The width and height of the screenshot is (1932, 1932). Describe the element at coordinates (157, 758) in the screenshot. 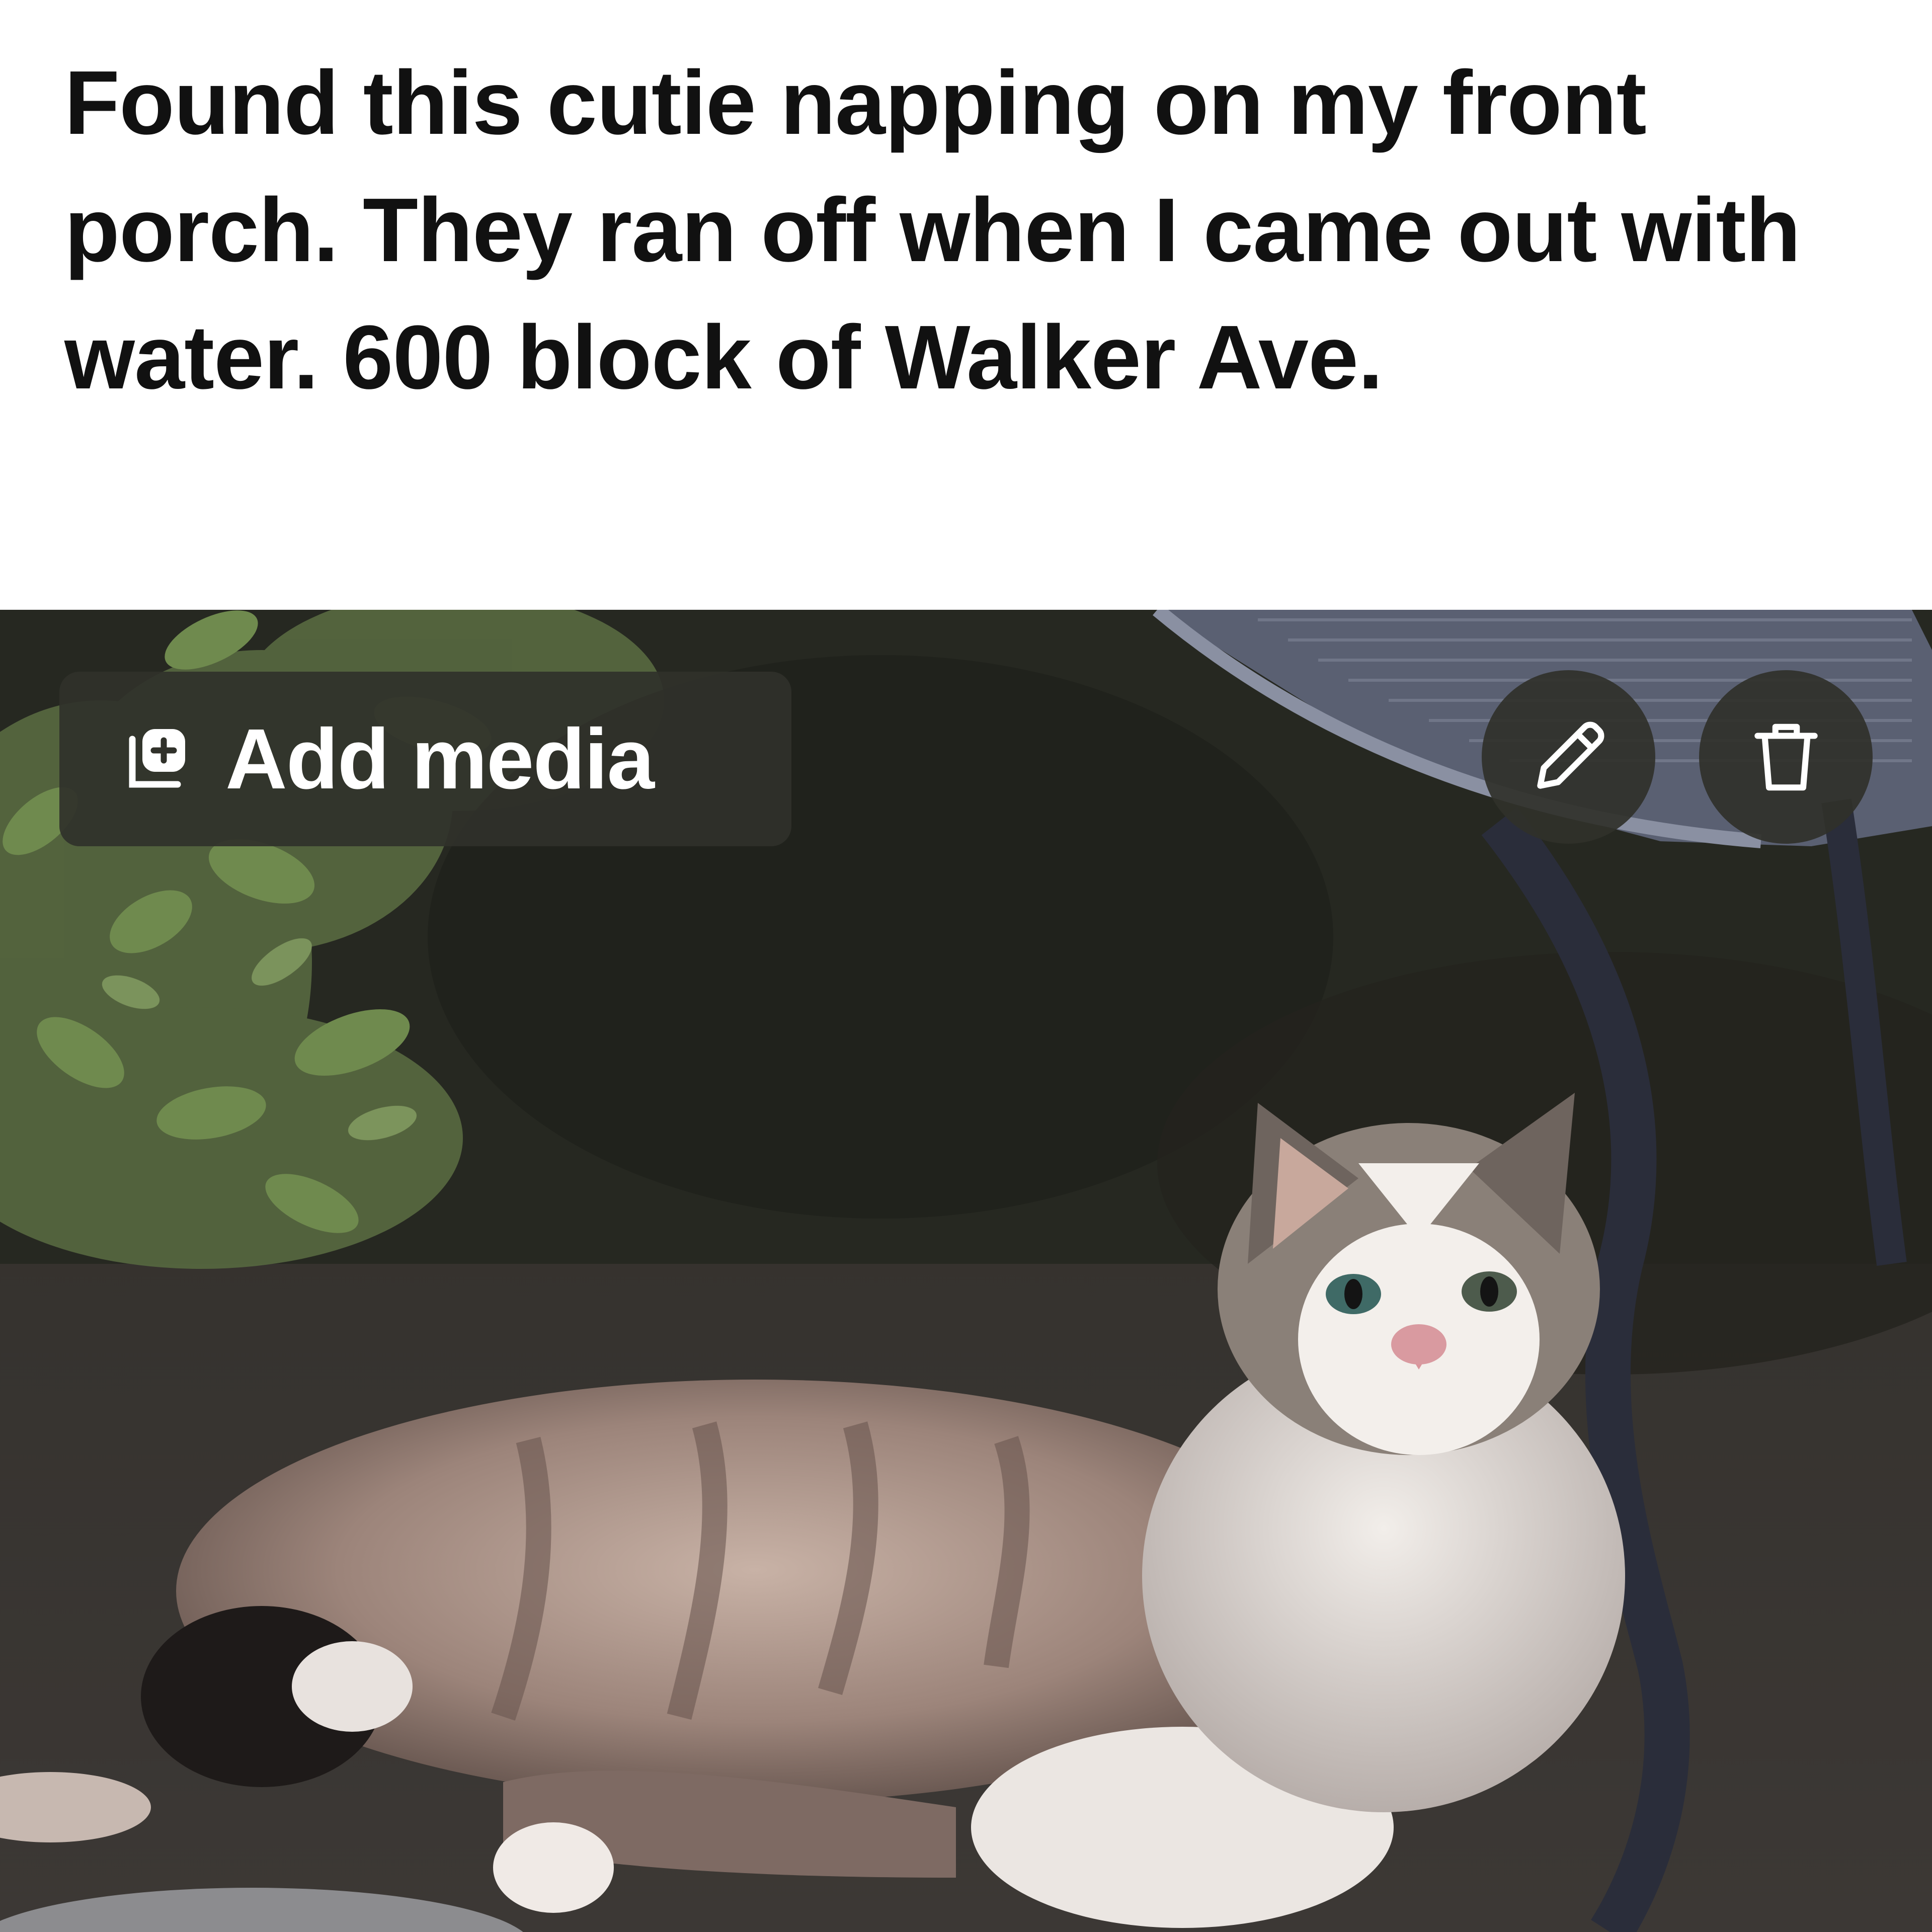

I see `add-media-icon` at that location.